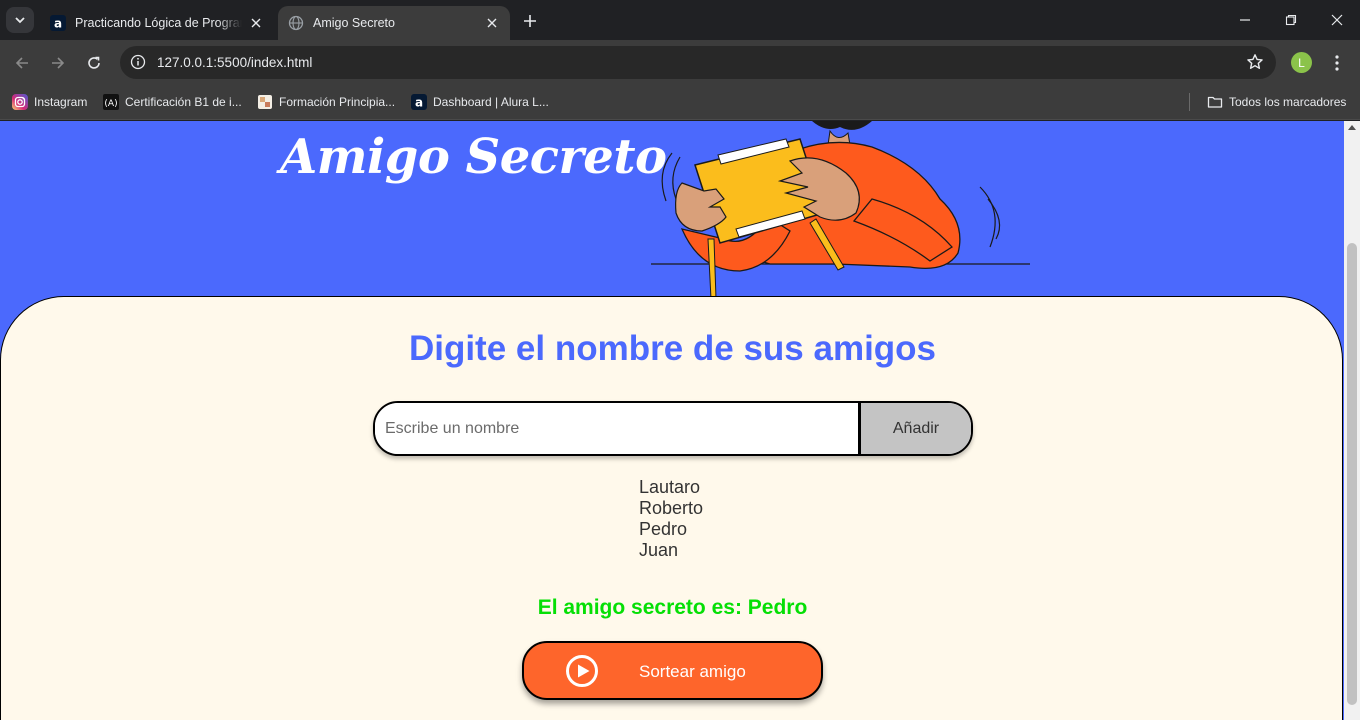 The width and height of the screenshot is (1360, 720). I want to click on close-window-button, so click(1337, 20).